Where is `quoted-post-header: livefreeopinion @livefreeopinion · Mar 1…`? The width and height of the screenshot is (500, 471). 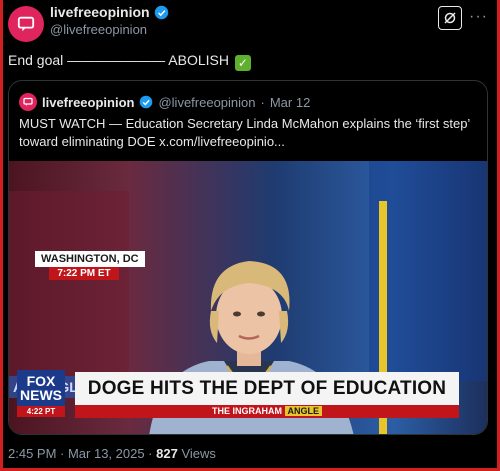
quoted-post-header: livefreeopinion @livefreeopinion · Mar 1… is located at coordinates (164, 102).